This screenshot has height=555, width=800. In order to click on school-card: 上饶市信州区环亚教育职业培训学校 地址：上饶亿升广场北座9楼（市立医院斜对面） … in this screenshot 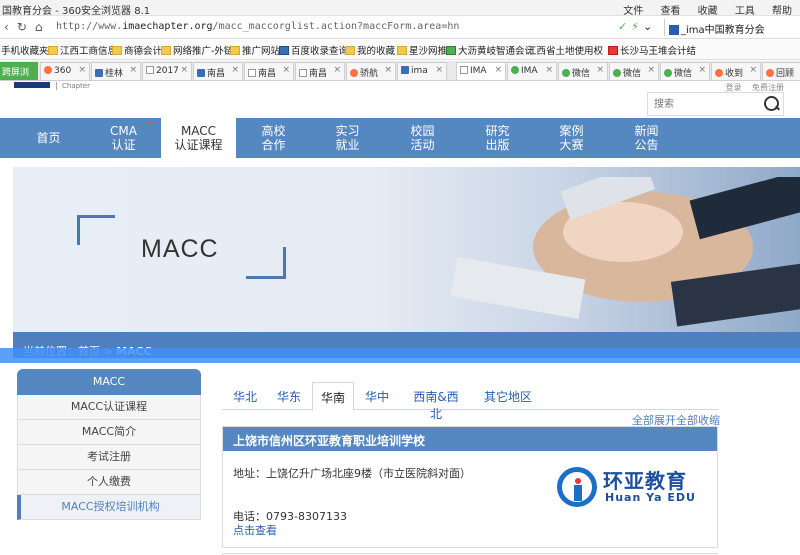, I will do `click(470, 487)`.